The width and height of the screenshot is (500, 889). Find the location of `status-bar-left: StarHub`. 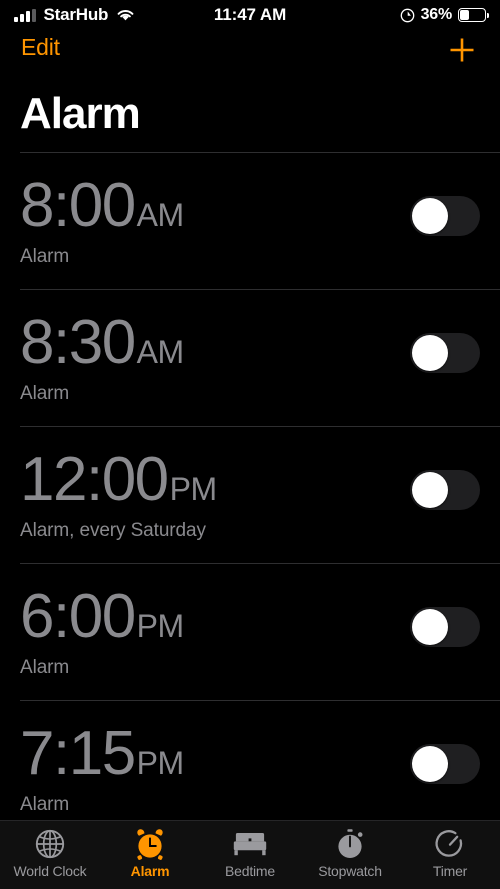

status-bar-left: StarHub is located at coordinates (74, 15).